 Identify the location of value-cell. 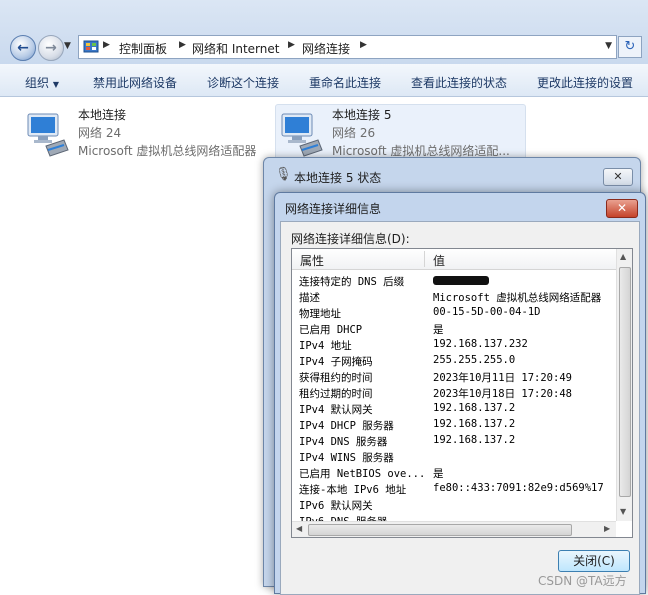
(461, 280).